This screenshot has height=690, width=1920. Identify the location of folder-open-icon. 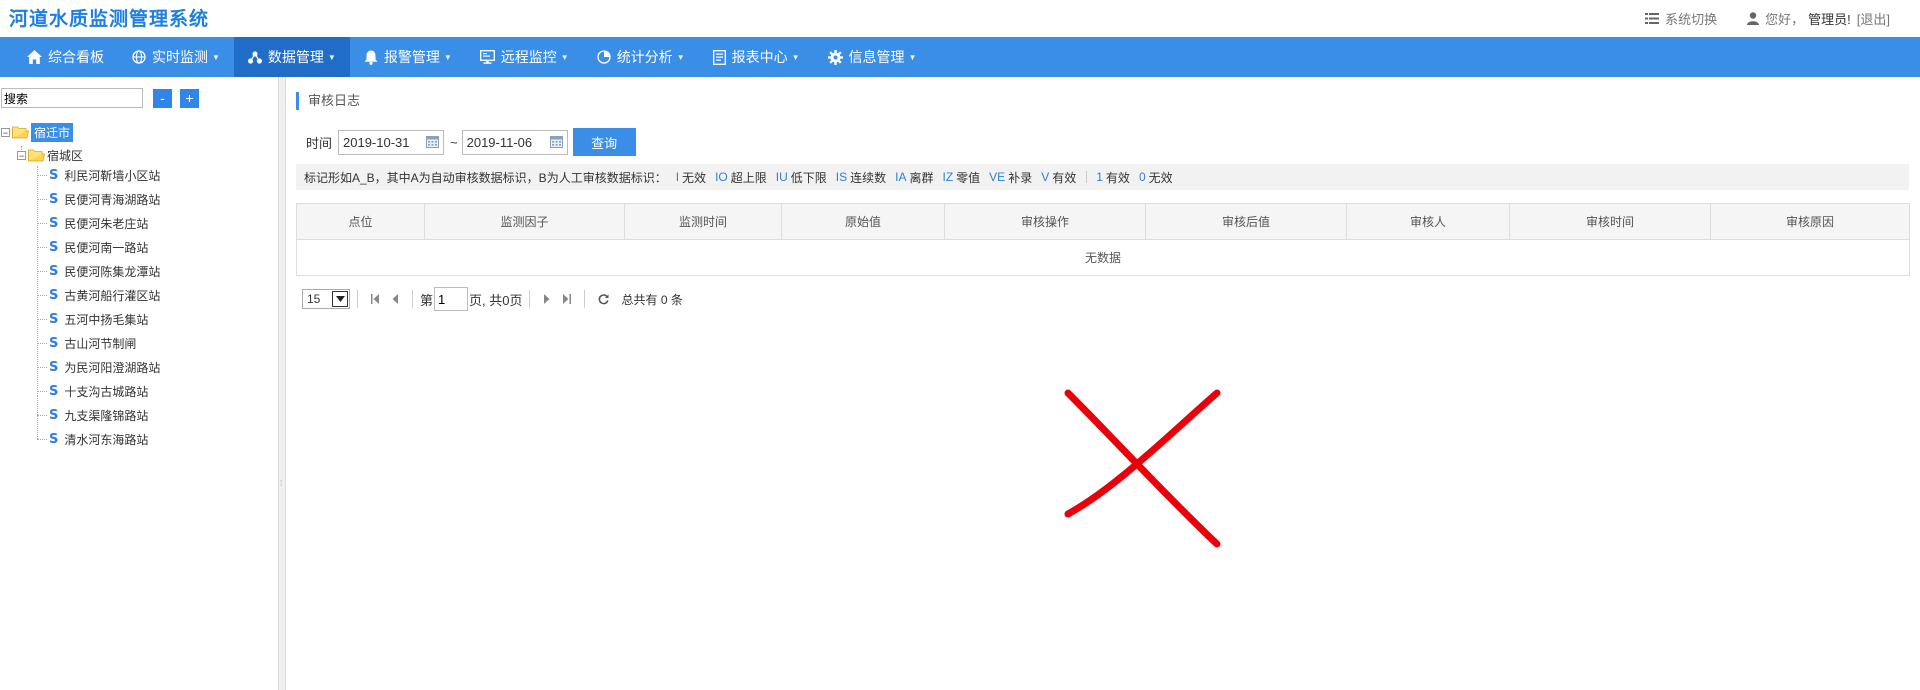
(20, 132).